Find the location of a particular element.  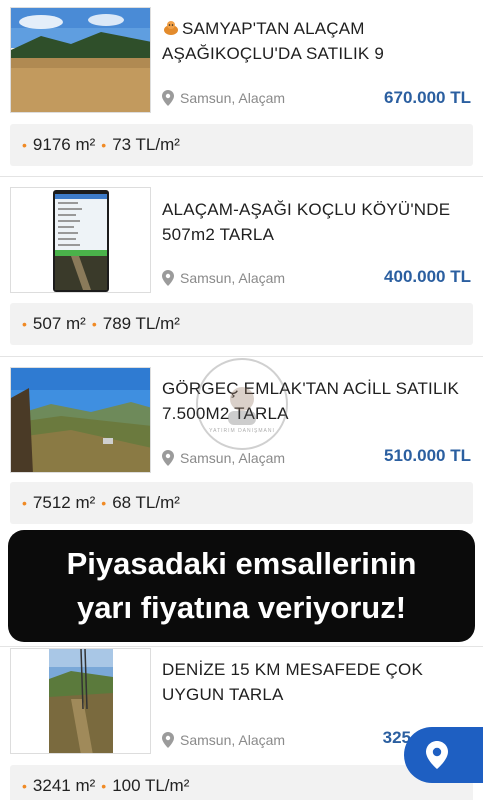

listing-title-line1: DENİZE 15 KM MESAFEDE ÇOK is located at coordinates (292, 669).